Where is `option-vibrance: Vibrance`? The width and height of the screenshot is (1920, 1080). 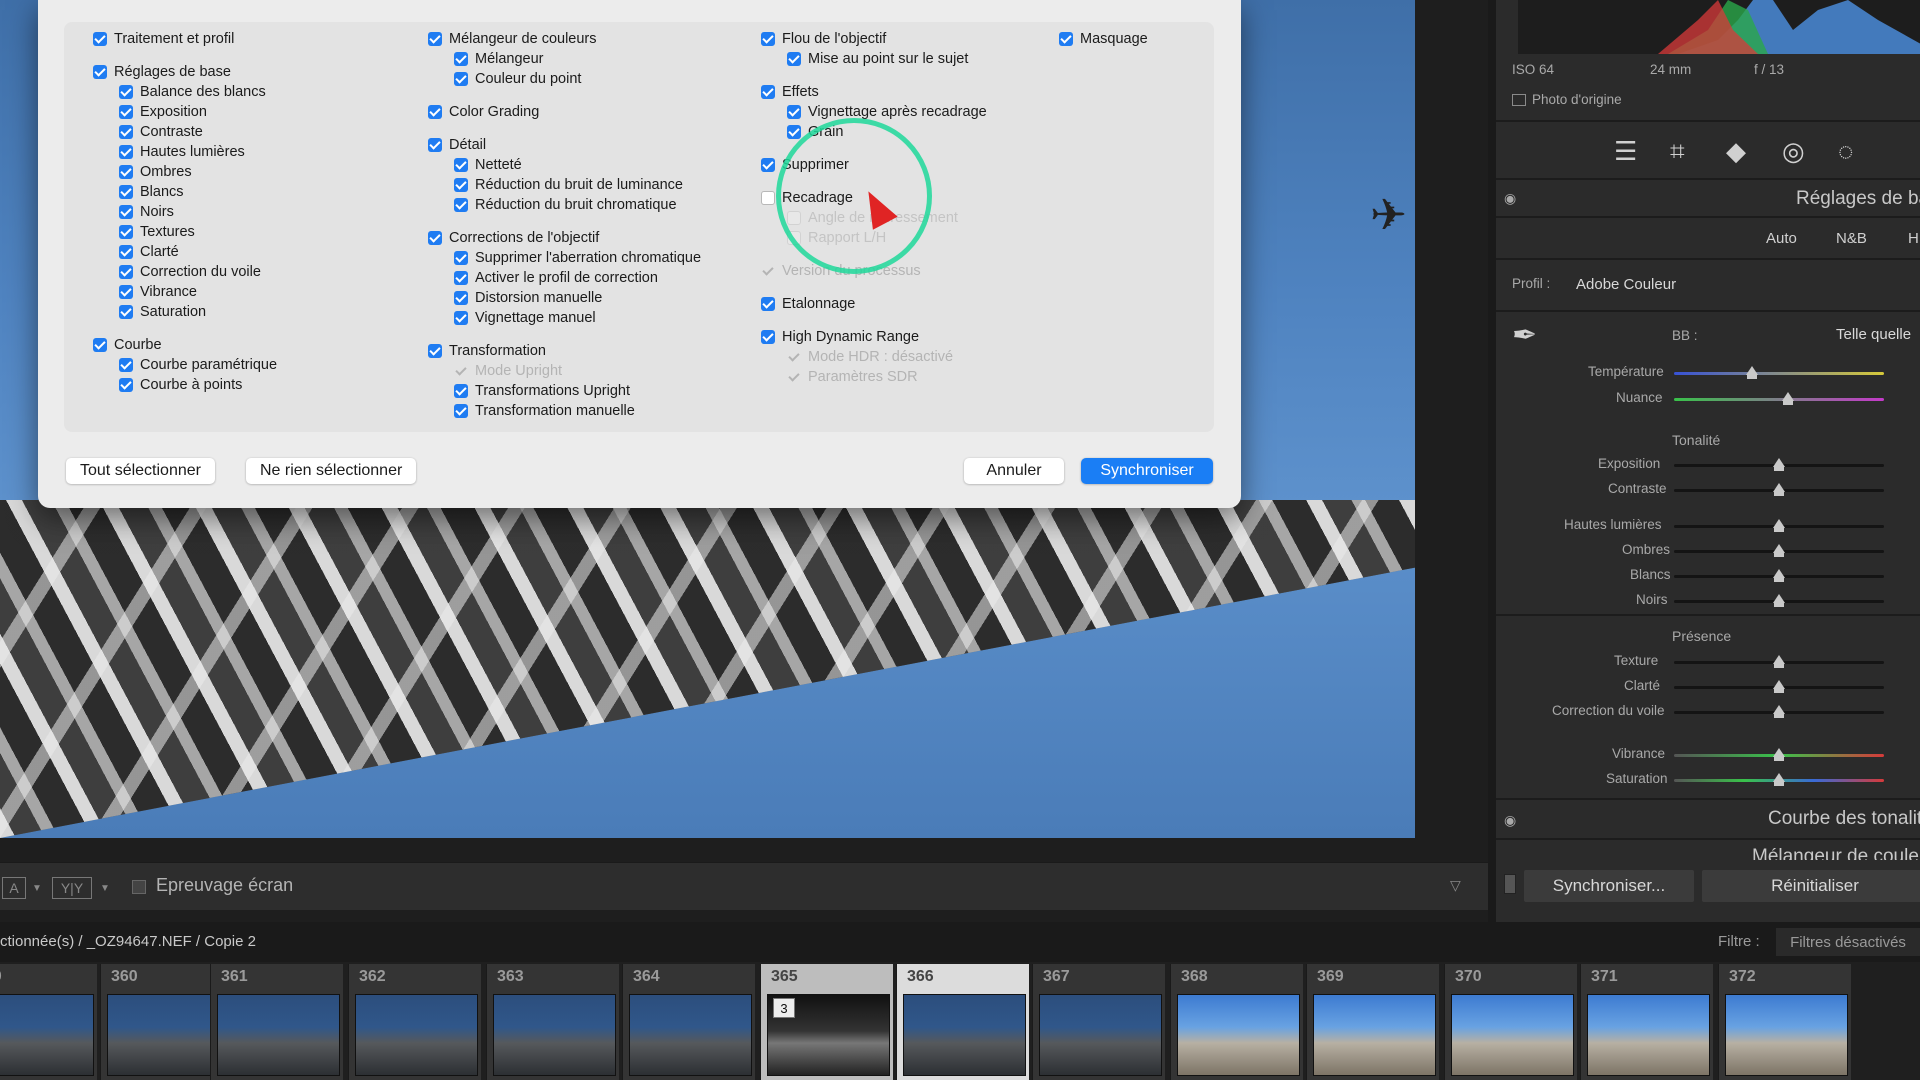
option-vibrance: Vibrance is located at coordinates (158, 292).